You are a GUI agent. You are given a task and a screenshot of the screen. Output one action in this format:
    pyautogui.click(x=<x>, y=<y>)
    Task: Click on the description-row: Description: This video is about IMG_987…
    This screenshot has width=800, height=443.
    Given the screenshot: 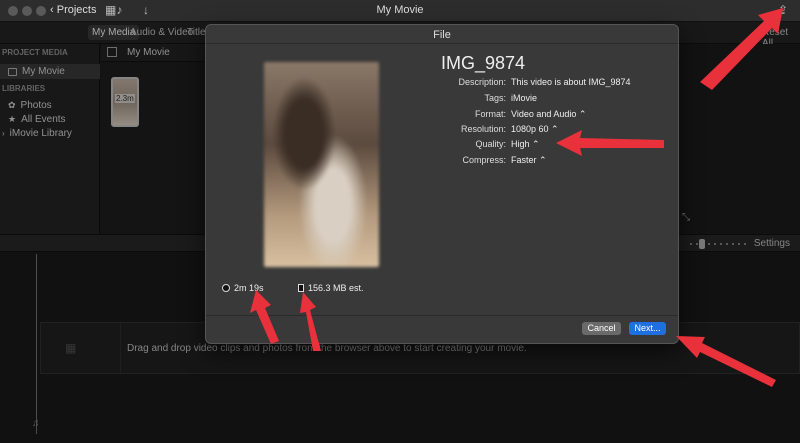 What is the action you would take?
    pyautogui.click(x=536, y=84)
    